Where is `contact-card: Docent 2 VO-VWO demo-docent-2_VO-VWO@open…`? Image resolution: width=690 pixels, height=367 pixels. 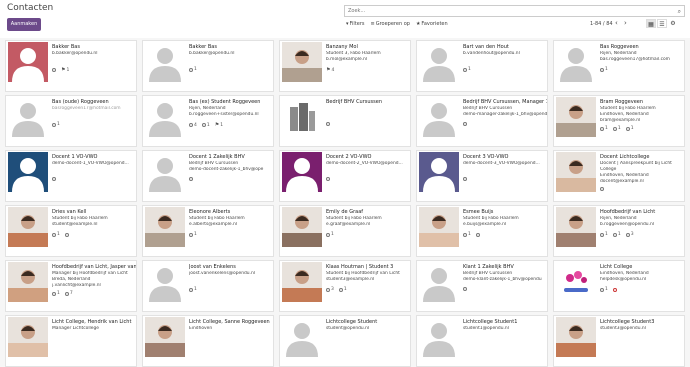
contact-card: Docent 2 VO-VWO demo-docent-2_VO-VWO@open… is located at coordinates (345, 176).